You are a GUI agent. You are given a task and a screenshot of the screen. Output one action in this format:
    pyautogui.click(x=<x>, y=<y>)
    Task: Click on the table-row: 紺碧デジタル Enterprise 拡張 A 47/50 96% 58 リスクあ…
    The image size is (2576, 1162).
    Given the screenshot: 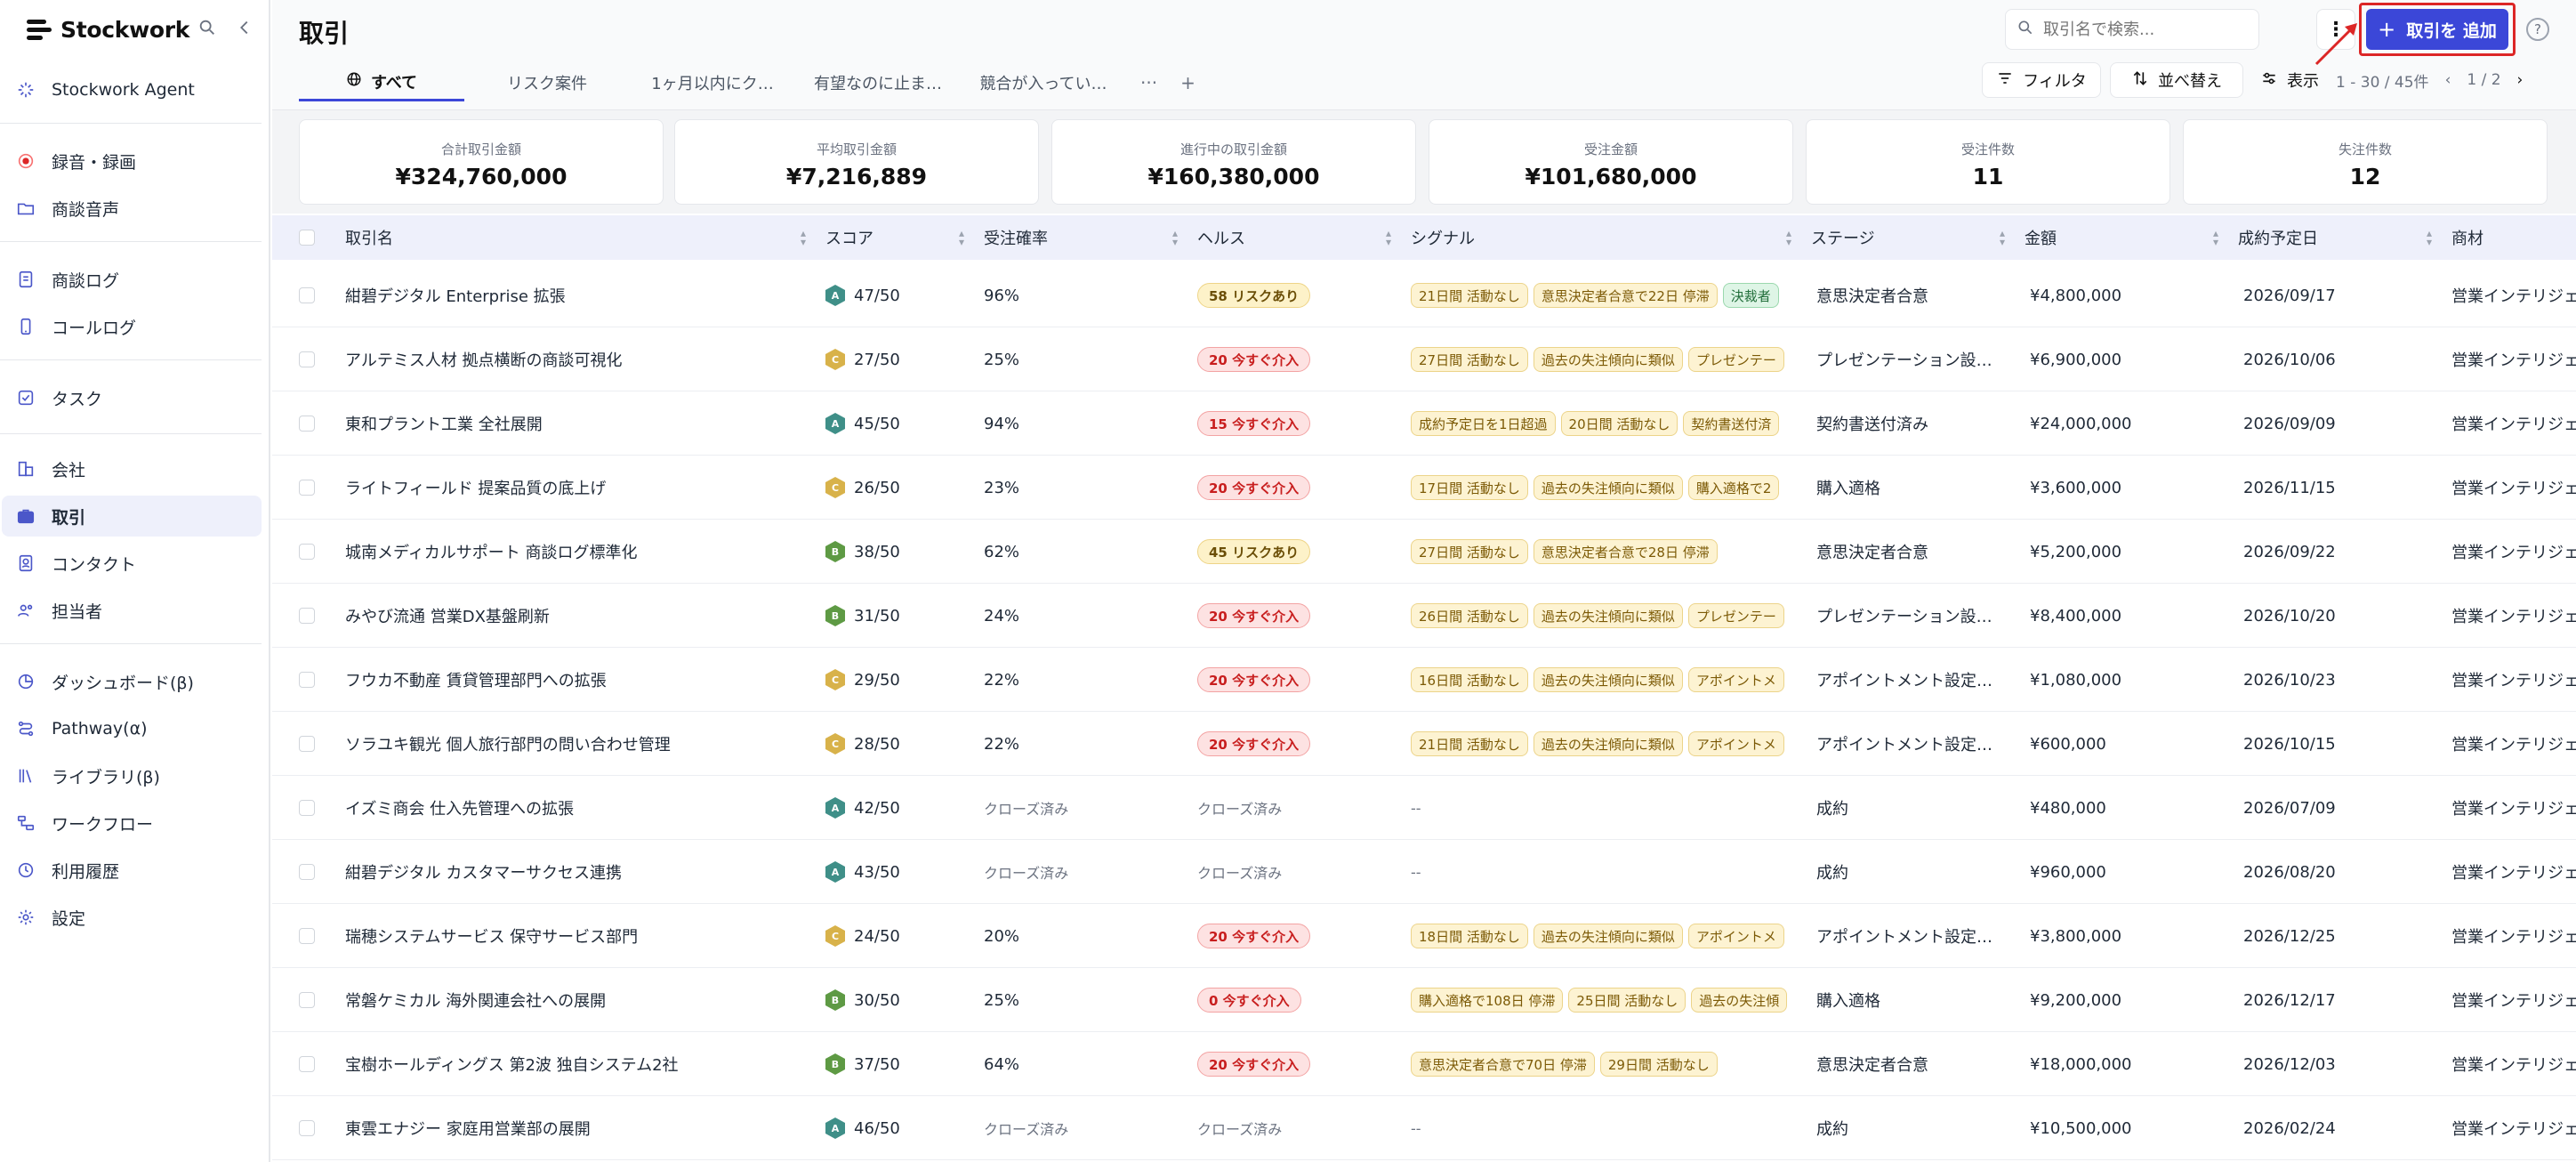 What is the action you would take?
    pyautogui.click(x=1424, y=295)
    